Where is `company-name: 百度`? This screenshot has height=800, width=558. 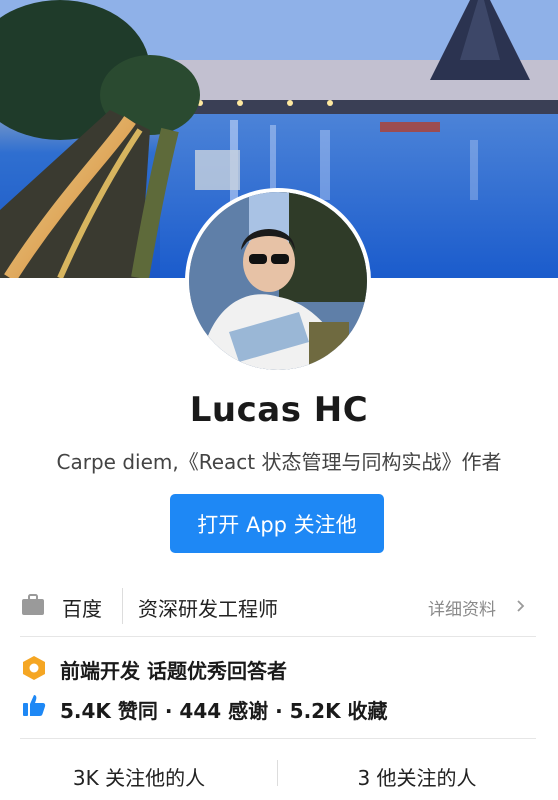 company-name: 百度 is located at coordinates (82, 609).